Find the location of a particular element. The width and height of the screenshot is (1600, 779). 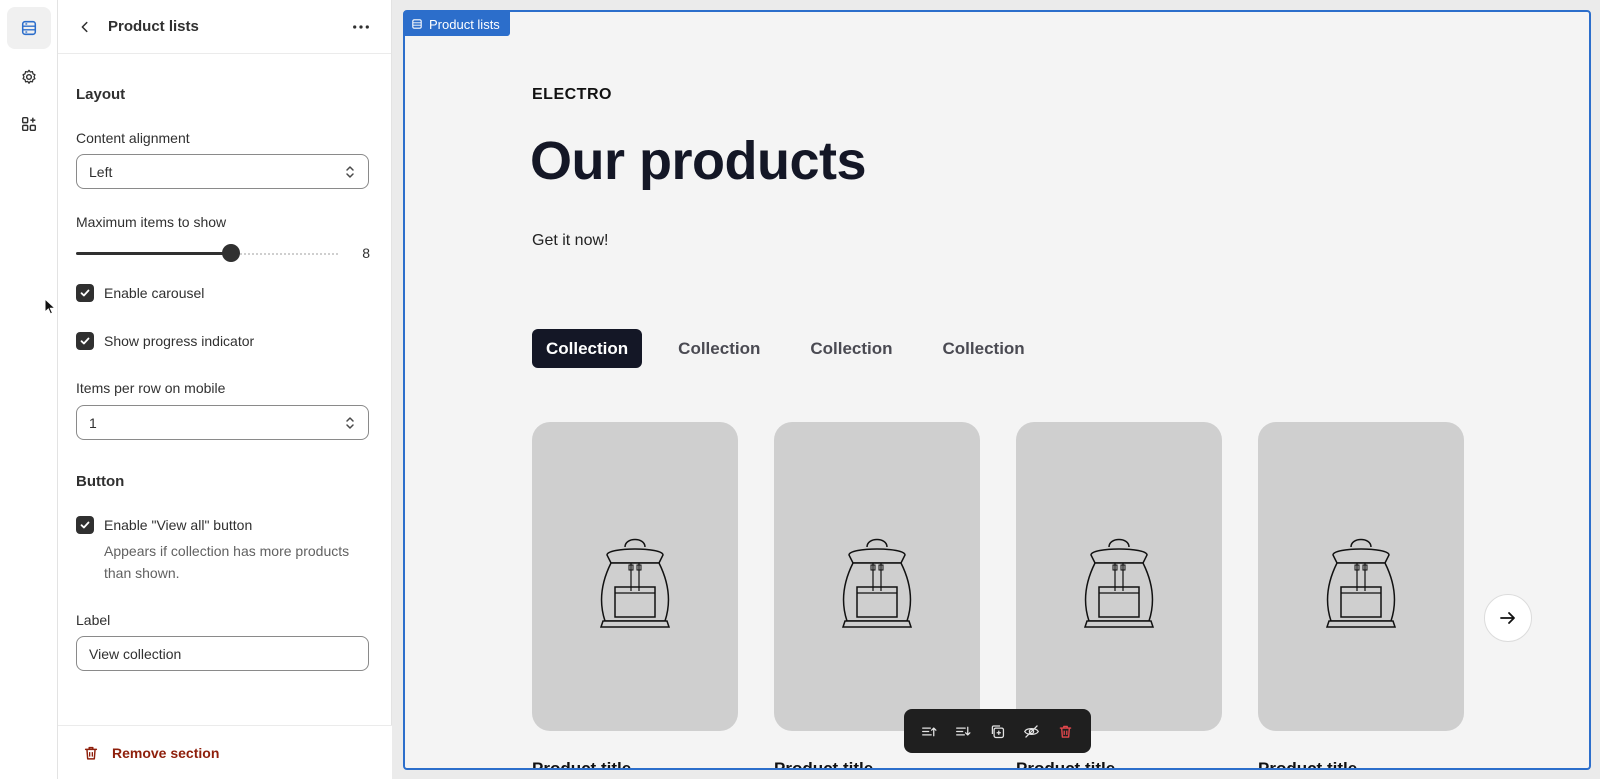

enable-view-all-label: Enable "View all" button is located at coordinates (178, 525).